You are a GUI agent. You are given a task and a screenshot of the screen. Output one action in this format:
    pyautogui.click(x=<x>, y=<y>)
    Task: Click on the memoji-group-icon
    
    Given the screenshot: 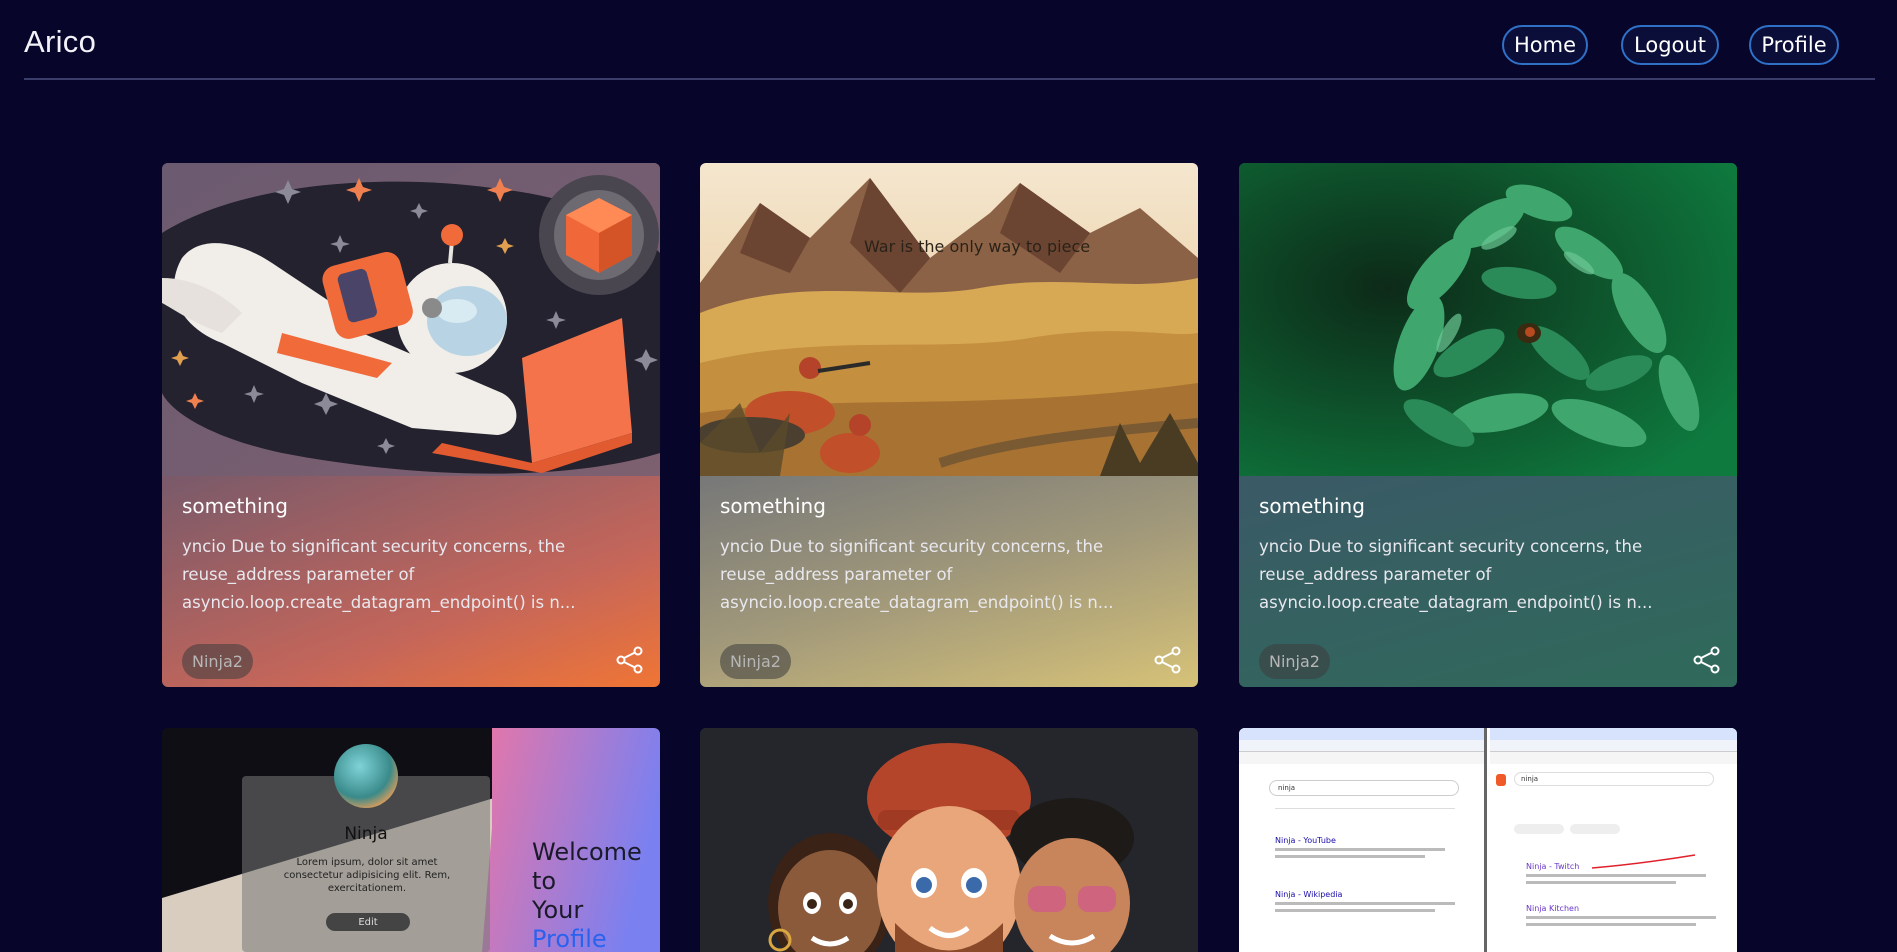 What is the action you would take?
    pyautogui.click(x=949, y=840)
    